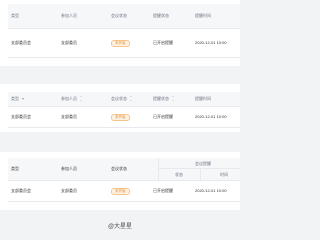  What do you see at coordinates (203, 163) in the screenshot?
I see `header-group-reminder: 会议提醒` at bounding box center [203, 163].